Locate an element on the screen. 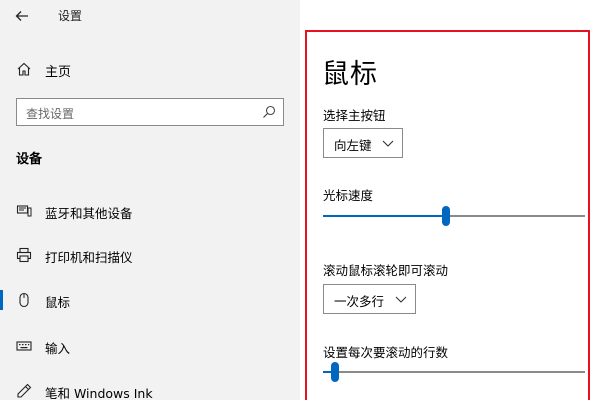 The height and width of the screenshot is (400, 590). title-bar: 设置 is located at coordinates (150, 16).